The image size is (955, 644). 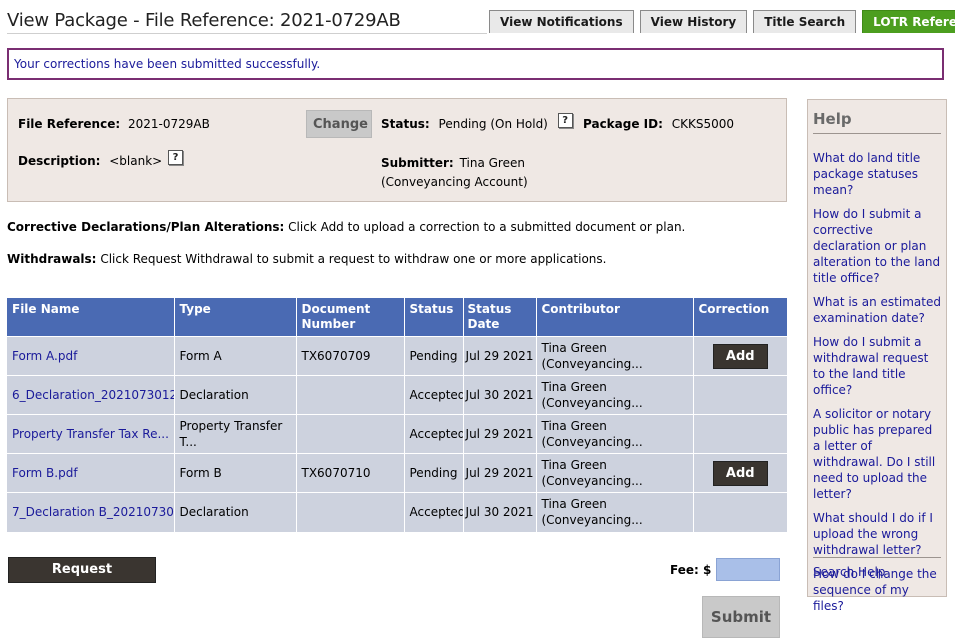 I want to click on cell-status: Pending, so click(x=434, y=356).